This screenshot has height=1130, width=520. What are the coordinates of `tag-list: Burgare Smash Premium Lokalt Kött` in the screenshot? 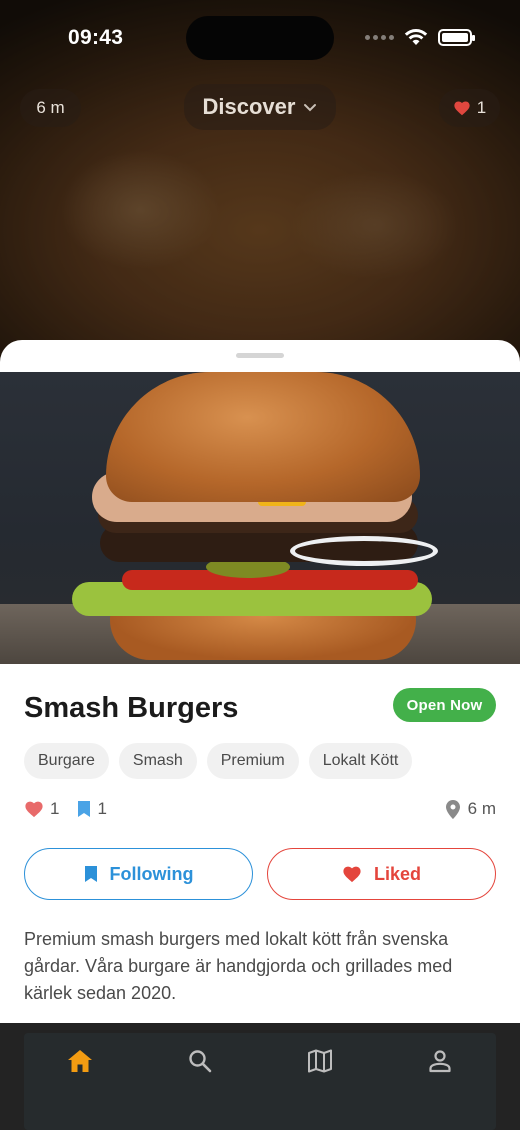 It's located at (218, 761).